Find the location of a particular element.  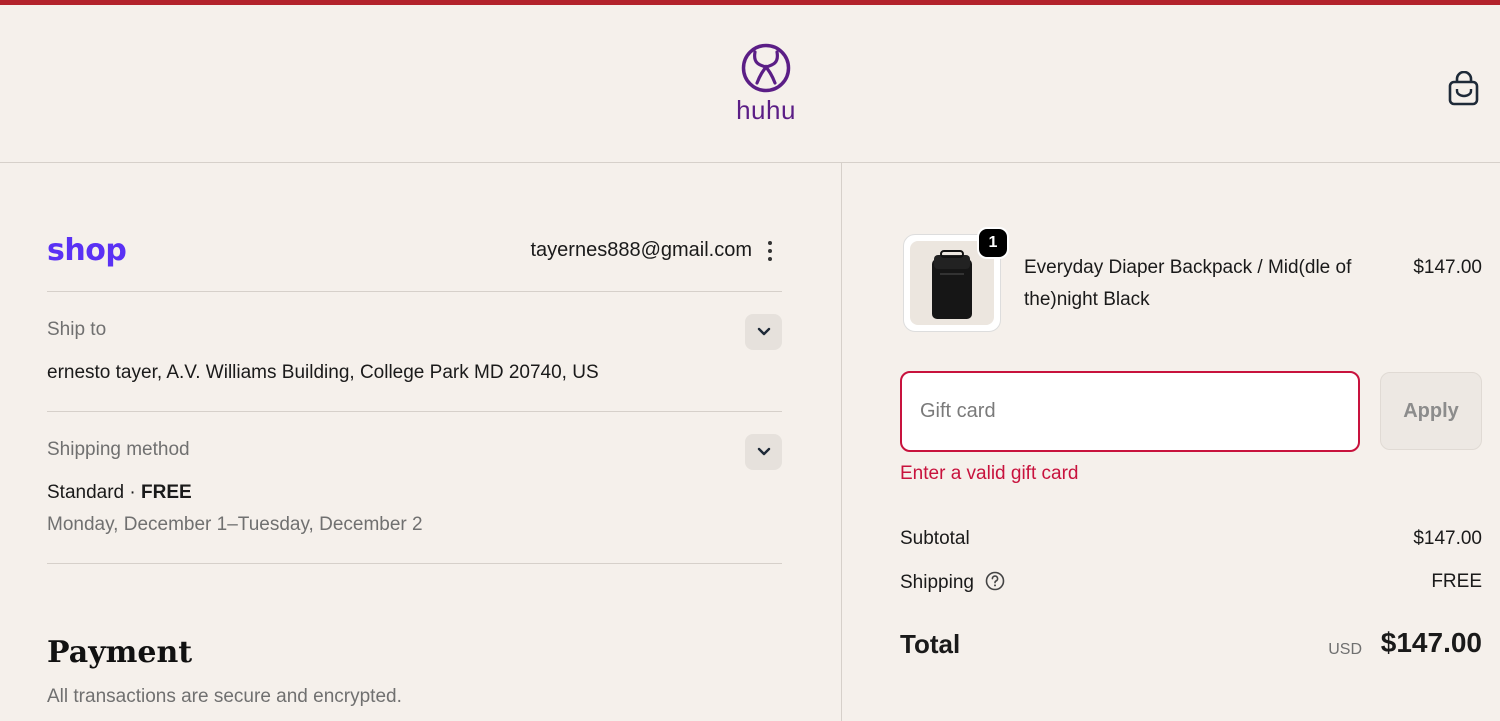

ship-to-expand-button is located at coordinates (763, 332).